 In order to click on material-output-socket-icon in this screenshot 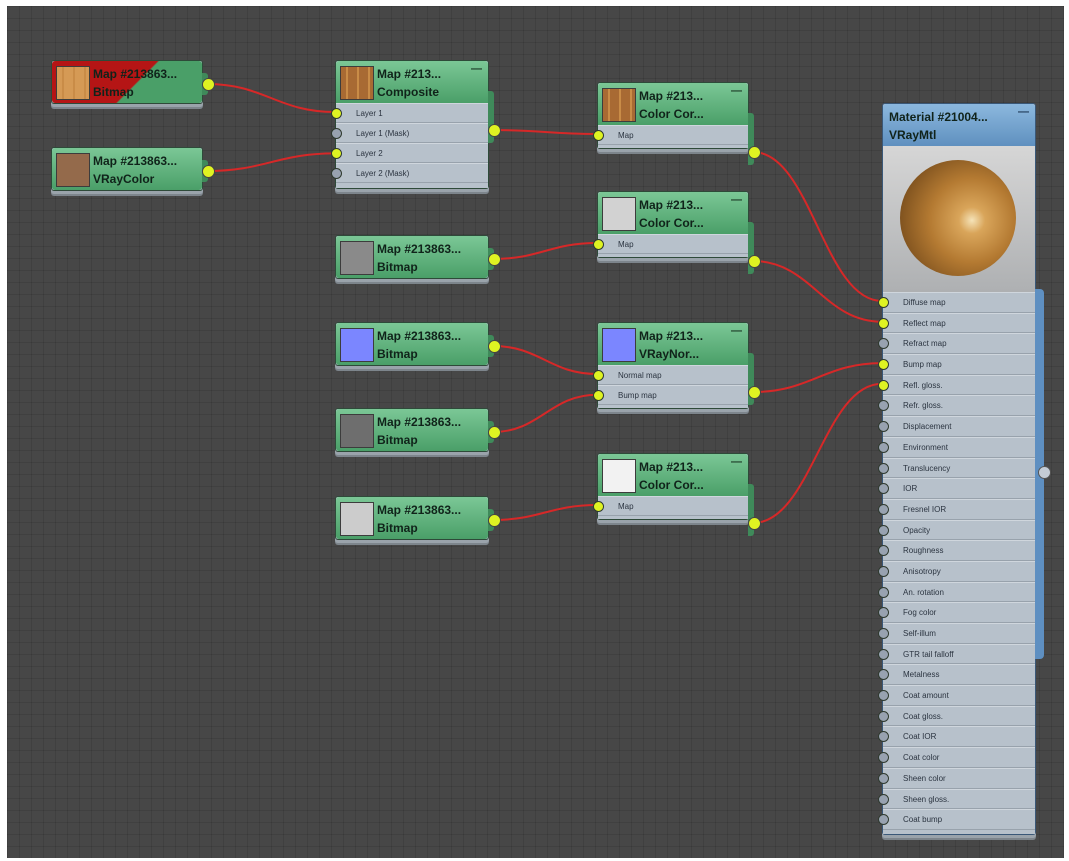, I will do `click(1044, 472)`.